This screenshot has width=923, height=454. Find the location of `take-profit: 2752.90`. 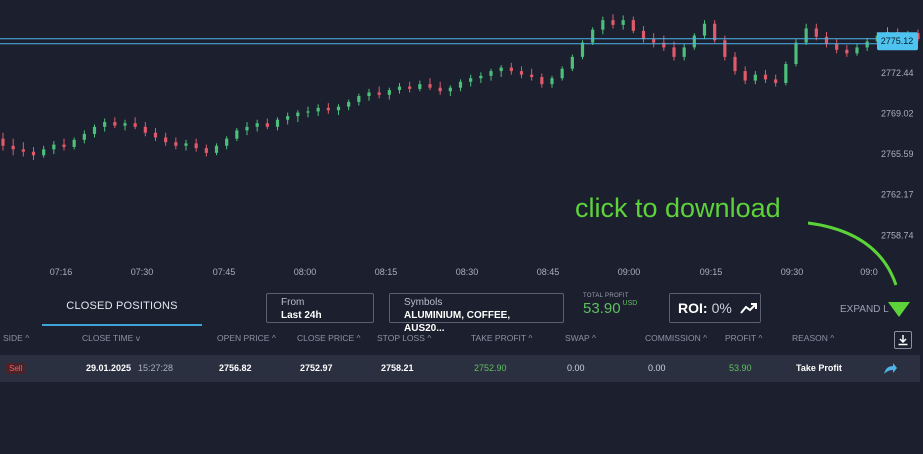

take-profit: 2752.90 is located at coordinates (490, 368).